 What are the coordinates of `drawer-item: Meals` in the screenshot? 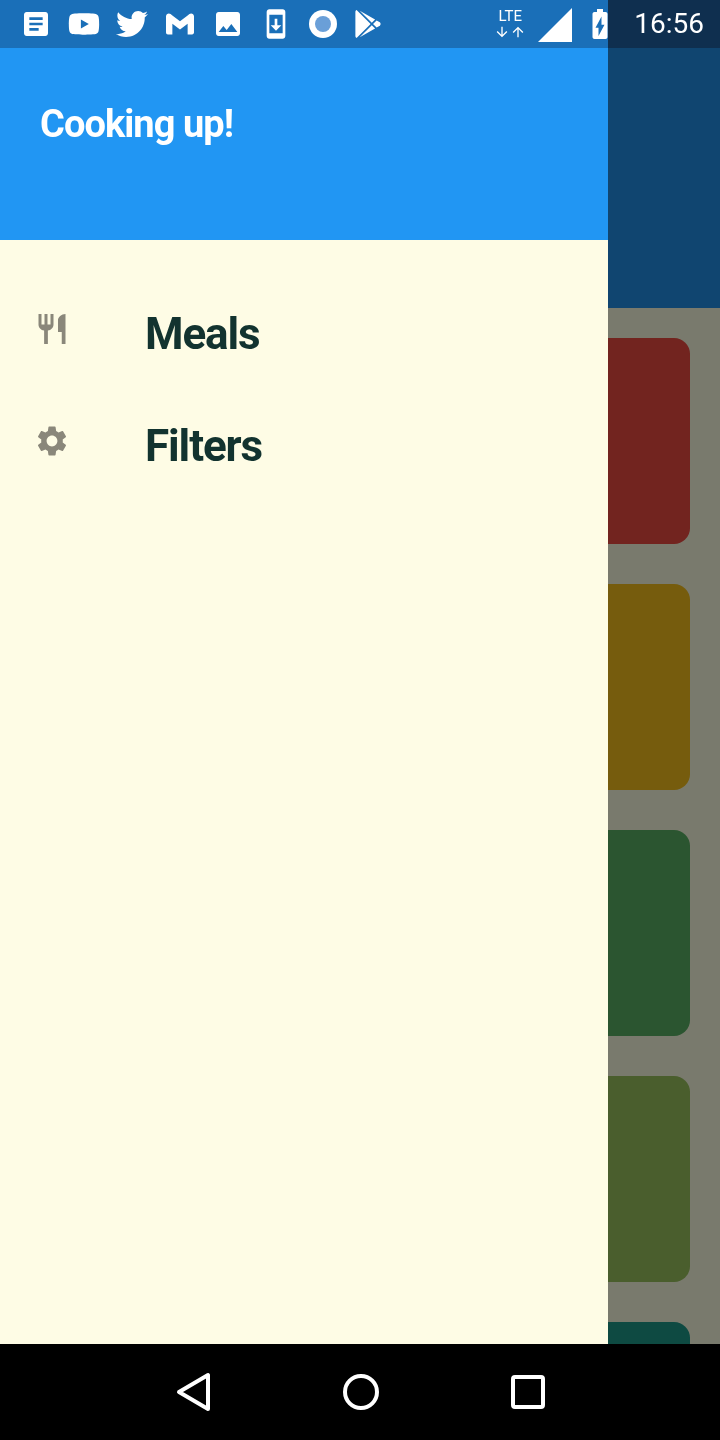 It's located at (304, 334).